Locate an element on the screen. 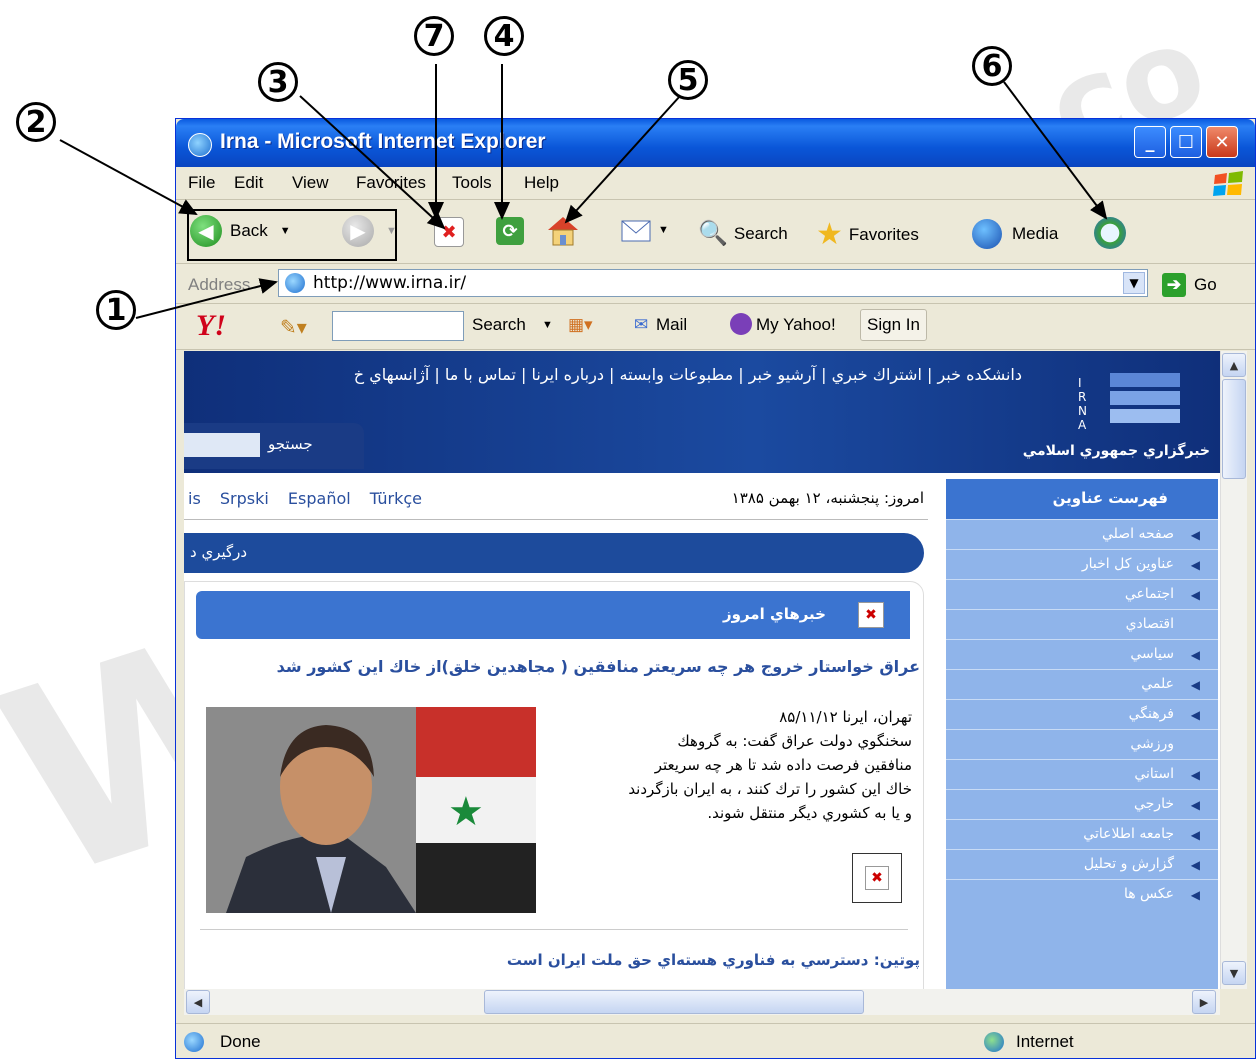  scroll-left-icon: ◀ is located at coordinates (198, 1002).